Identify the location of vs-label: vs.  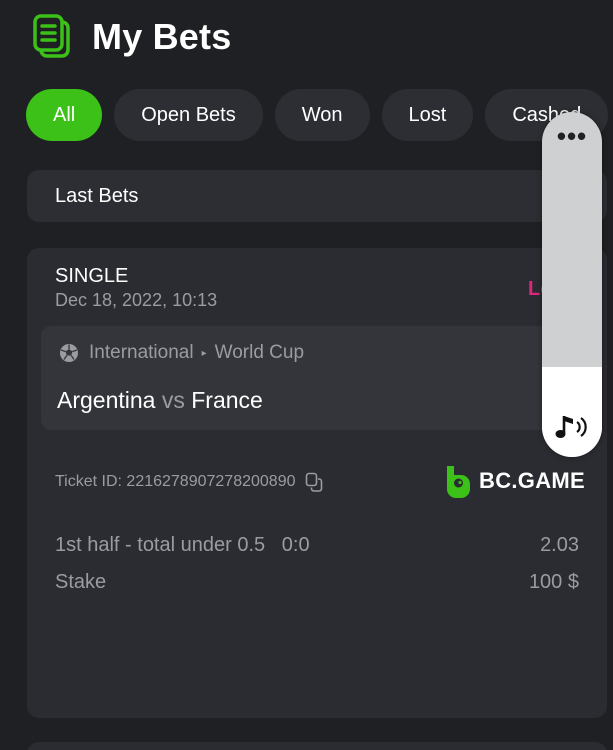
(173, 400).